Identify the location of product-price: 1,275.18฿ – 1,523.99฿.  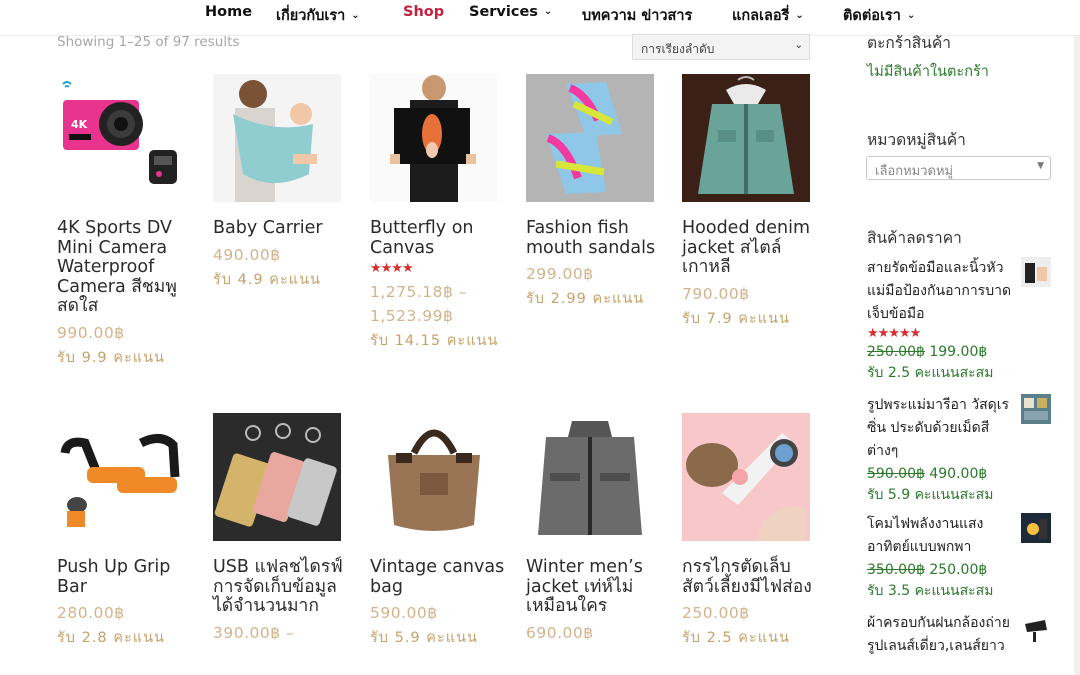
(419, 304).